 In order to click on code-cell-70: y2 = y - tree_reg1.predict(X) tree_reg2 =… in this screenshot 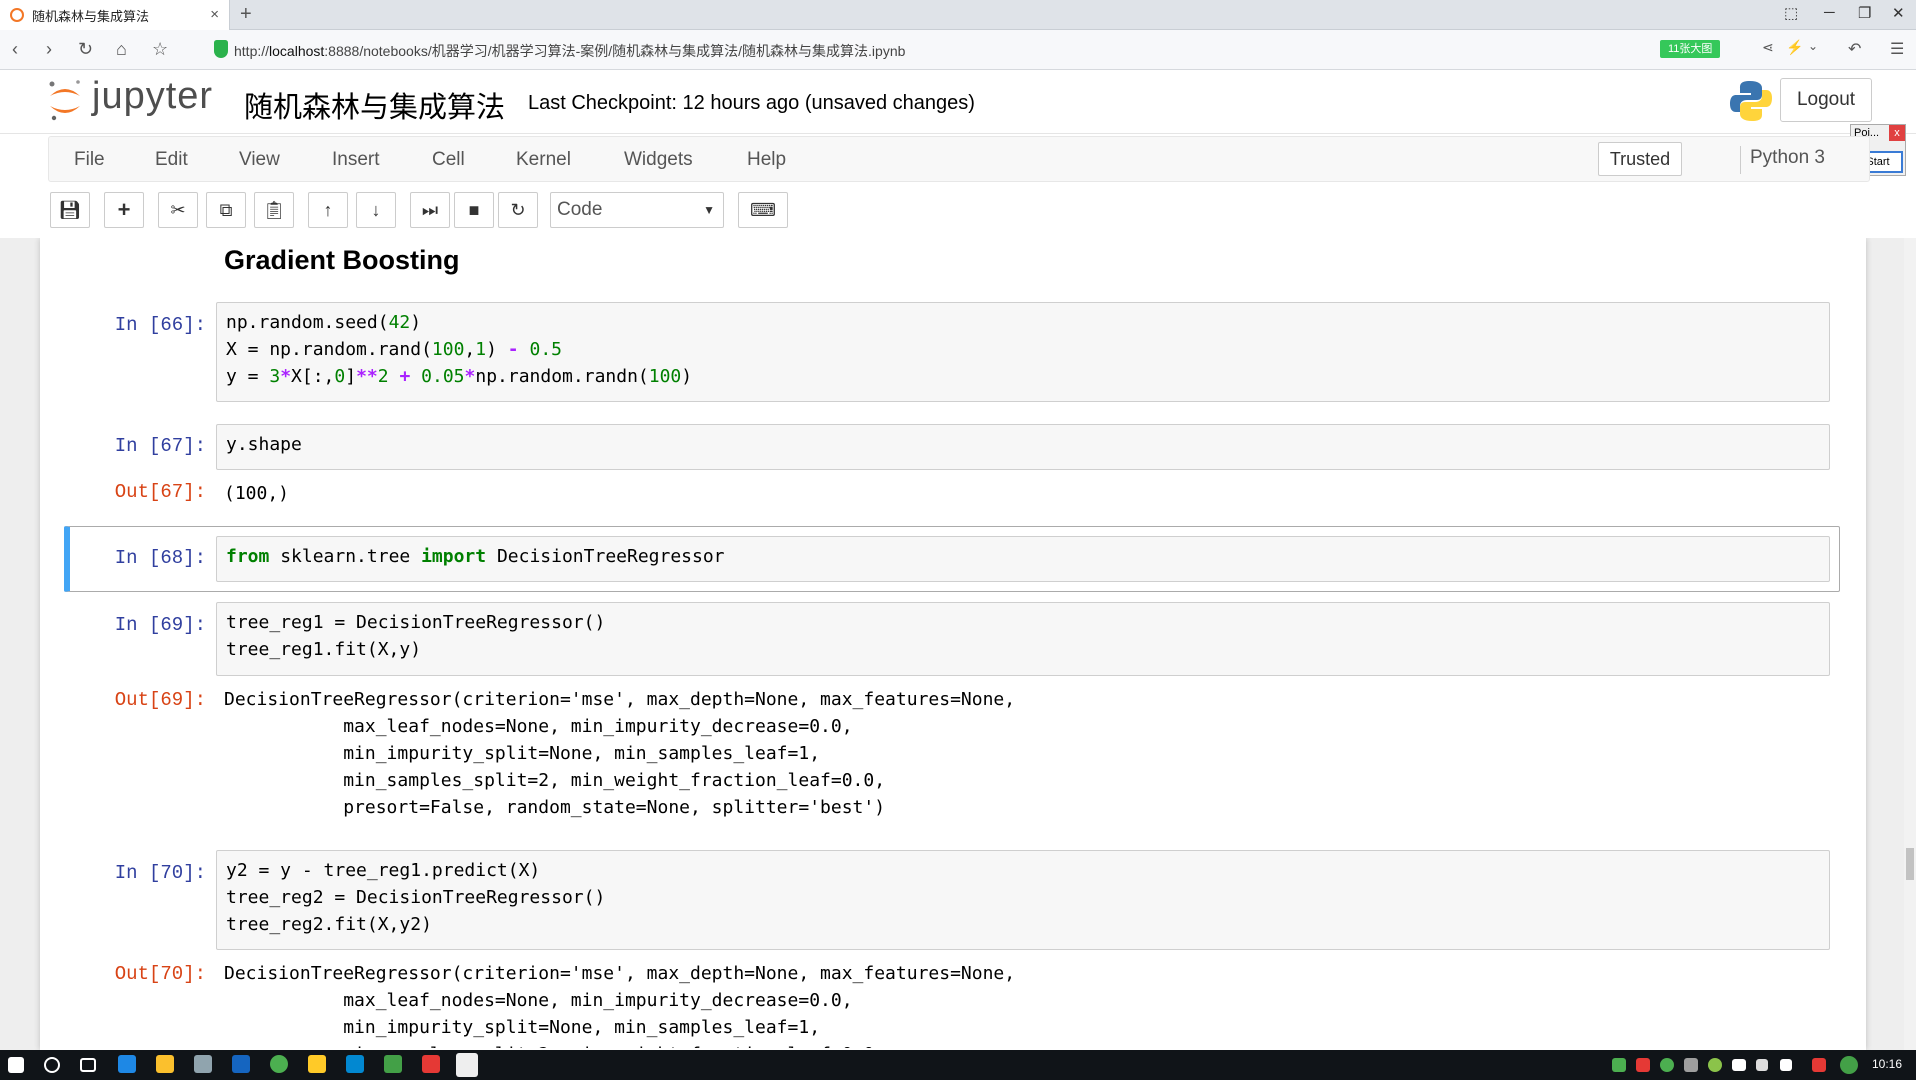, I will do `click(1023, 900)`.